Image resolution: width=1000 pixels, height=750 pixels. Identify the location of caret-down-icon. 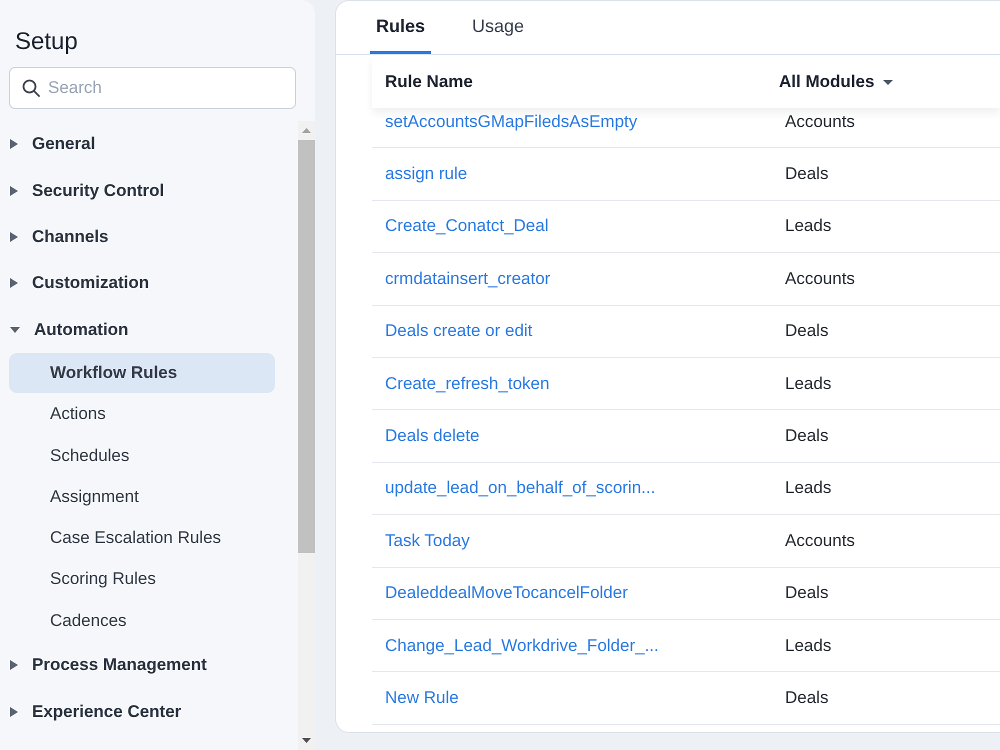
(888, 82).